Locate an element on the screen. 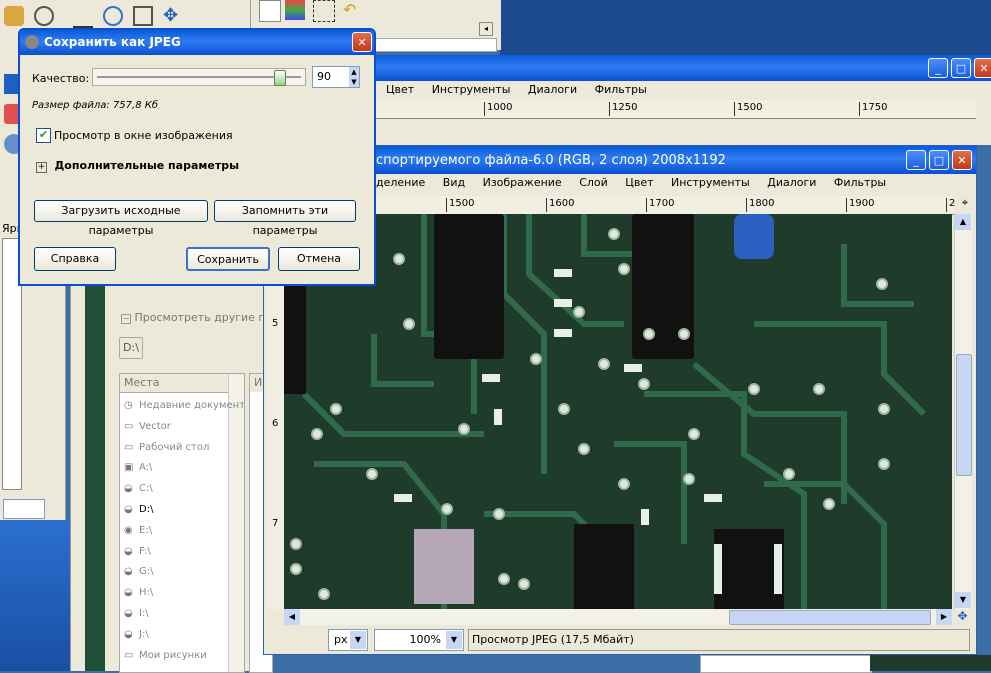  place-item: ▭ Vector is located at coordinates (176, 427).